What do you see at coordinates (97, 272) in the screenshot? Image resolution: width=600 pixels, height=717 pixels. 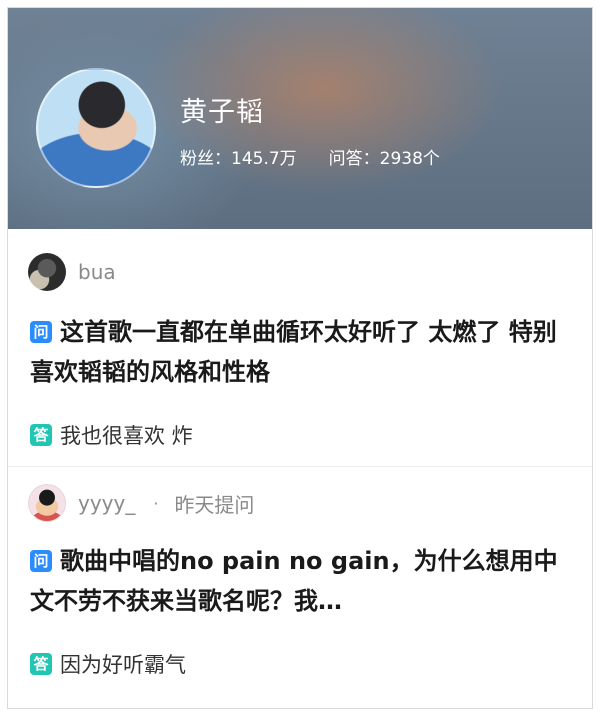 I see `username: bua` at bounding box center [97, 272].